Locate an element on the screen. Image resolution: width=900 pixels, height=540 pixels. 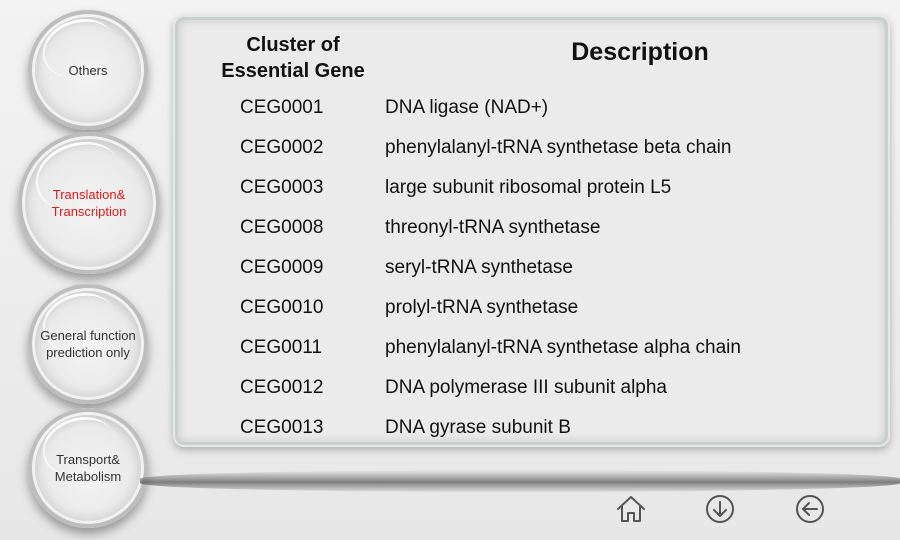
gene-description: prolyl-tRNA synthetase is located at coordinates (482, 307).